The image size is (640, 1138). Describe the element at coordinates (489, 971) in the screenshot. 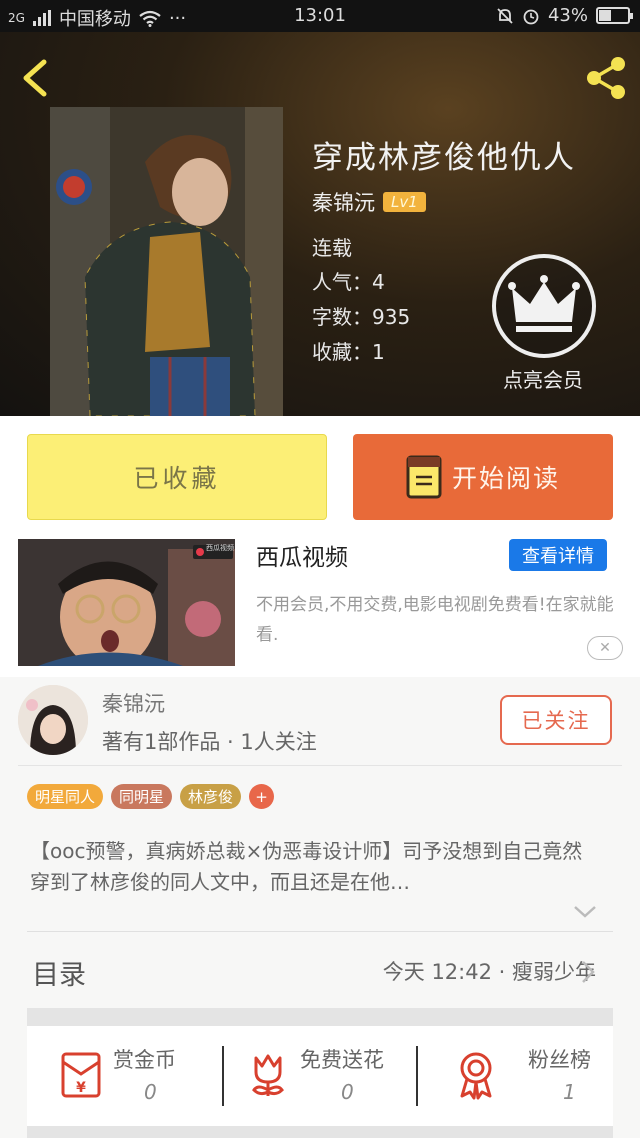

I see `toc-latest-chapter: 今天 12:42 · 瘦弱少年` at that location.